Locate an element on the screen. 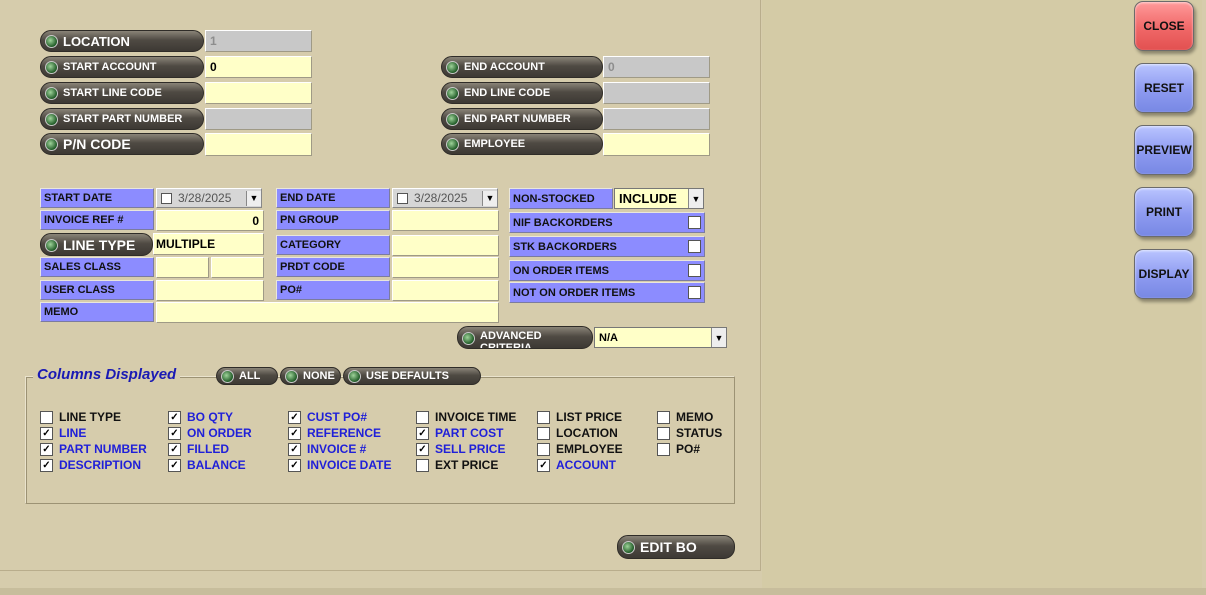  location-field: 1 is located at coordinates (258, 41).